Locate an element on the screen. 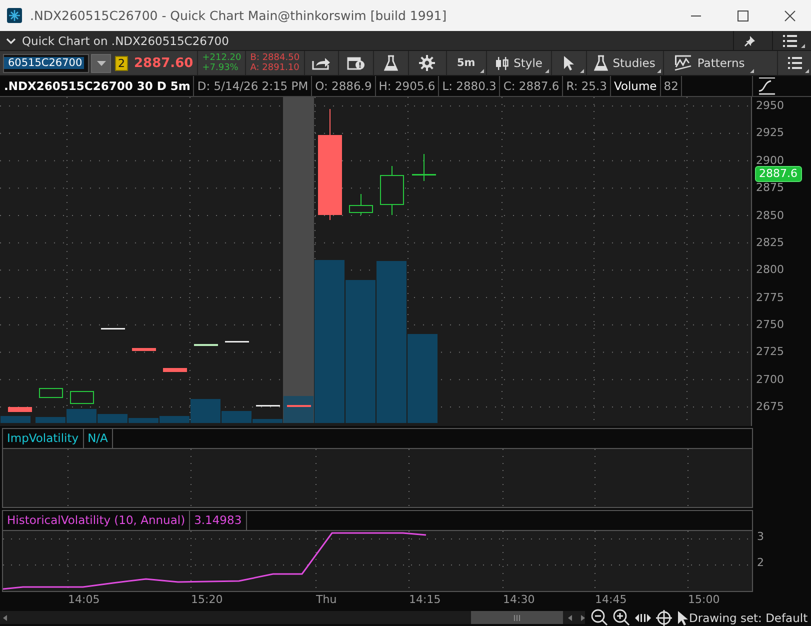 Image resolution: width=811 pixels, height=626 pixels. axis-label: 14:45 is located at coordinates (611, 599).